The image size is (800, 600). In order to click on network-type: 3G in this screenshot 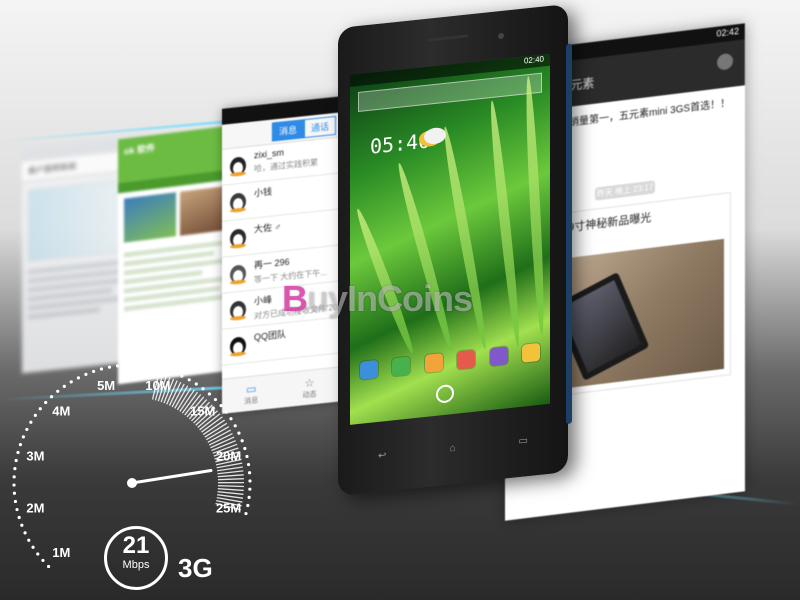, I will do `click(195, 568)`.